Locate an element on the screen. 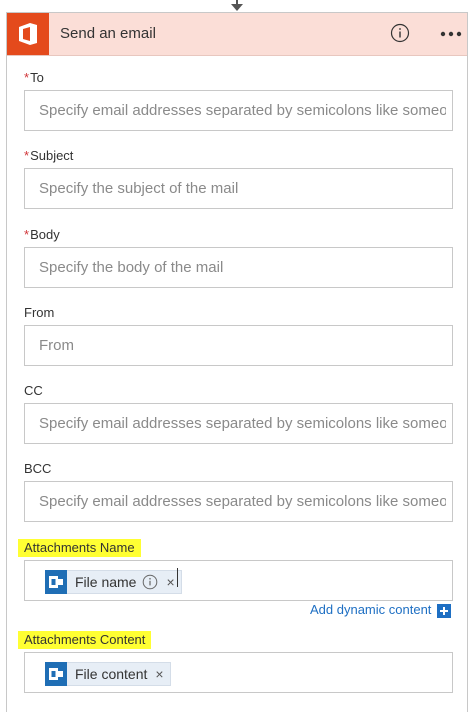 This screenshot has width=474, height=712. attachments-content-label: Attachments Content is located at coordinates (85, 640).